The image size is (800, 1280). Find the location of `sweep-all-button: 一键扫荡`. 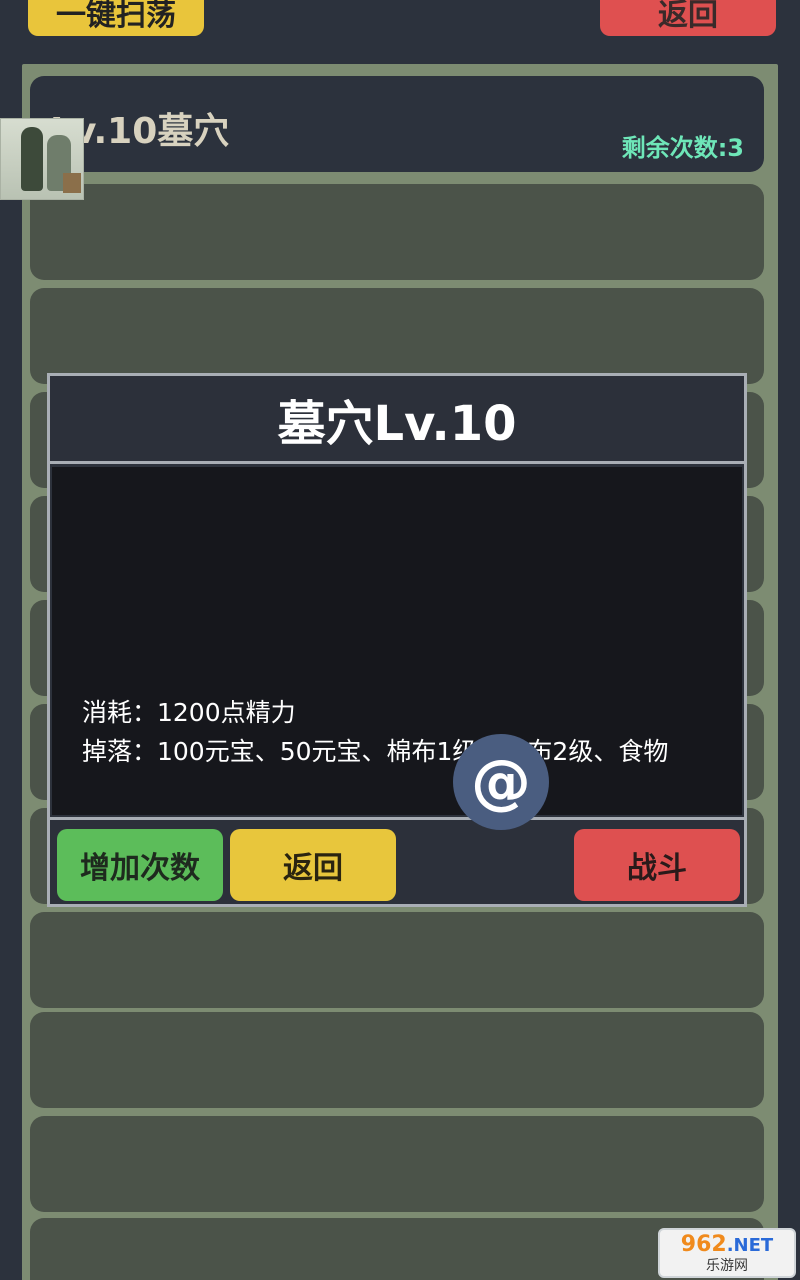

sweep-all-button: 一键扫荡 is located at coordinates (116, 18).